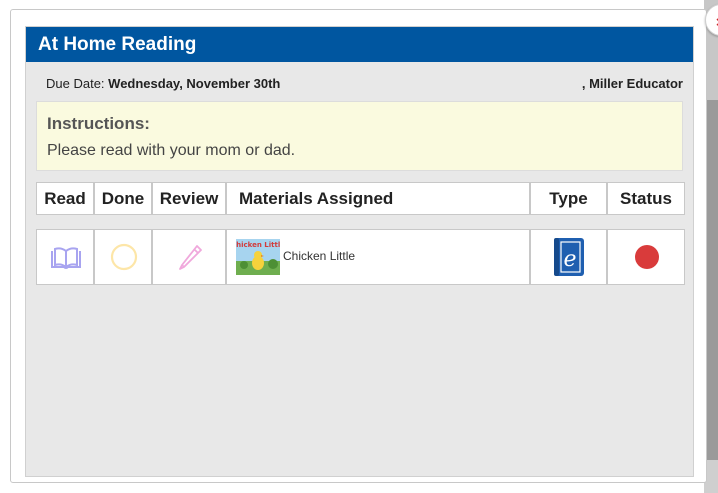 The height and width of the screenshot is (493, 718). I want to click on header-read: Read, so click(65, 198).